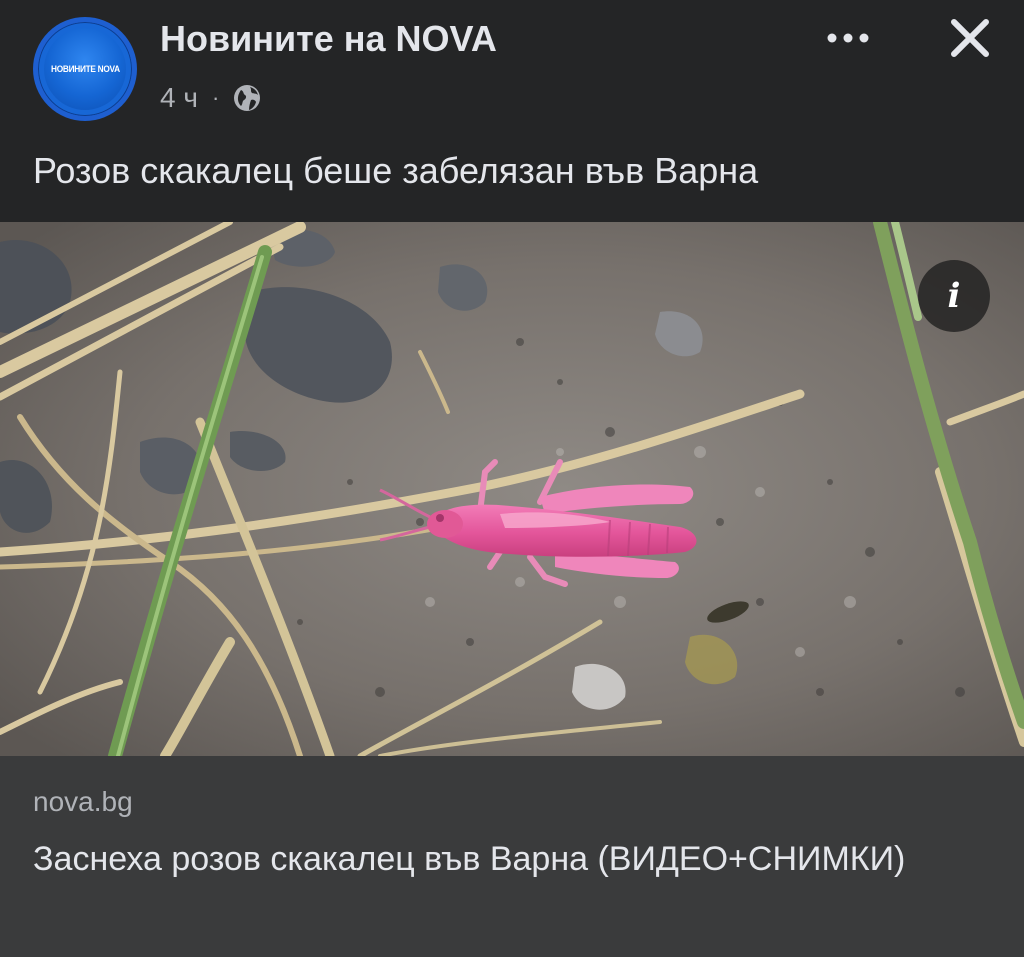 The image size is (1024, 957). I want to click on more-horizontal-icon, so click(848, 38).